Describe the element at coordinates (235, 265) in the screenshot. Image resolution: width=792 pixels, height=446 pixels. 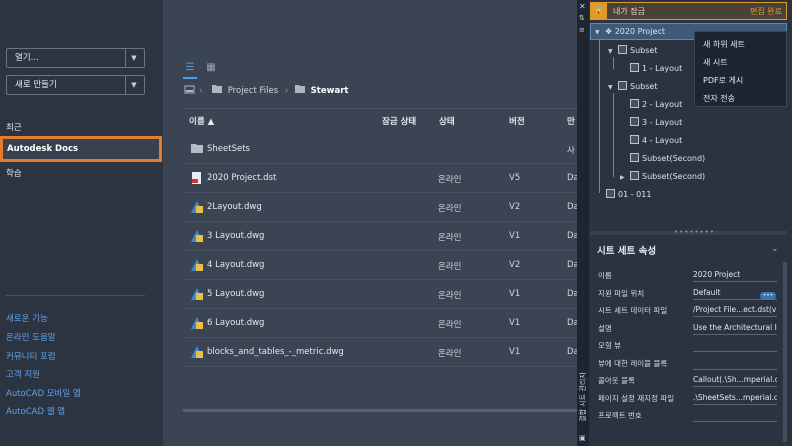
I see `file-name: 4 Layout.dwg` at that location.